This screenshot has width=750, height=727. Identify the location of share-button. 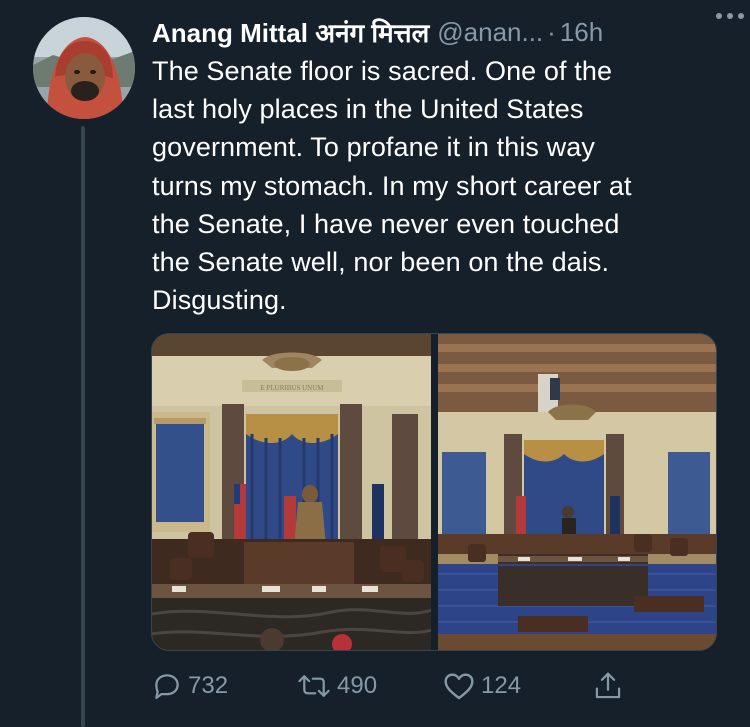
(608, 686).